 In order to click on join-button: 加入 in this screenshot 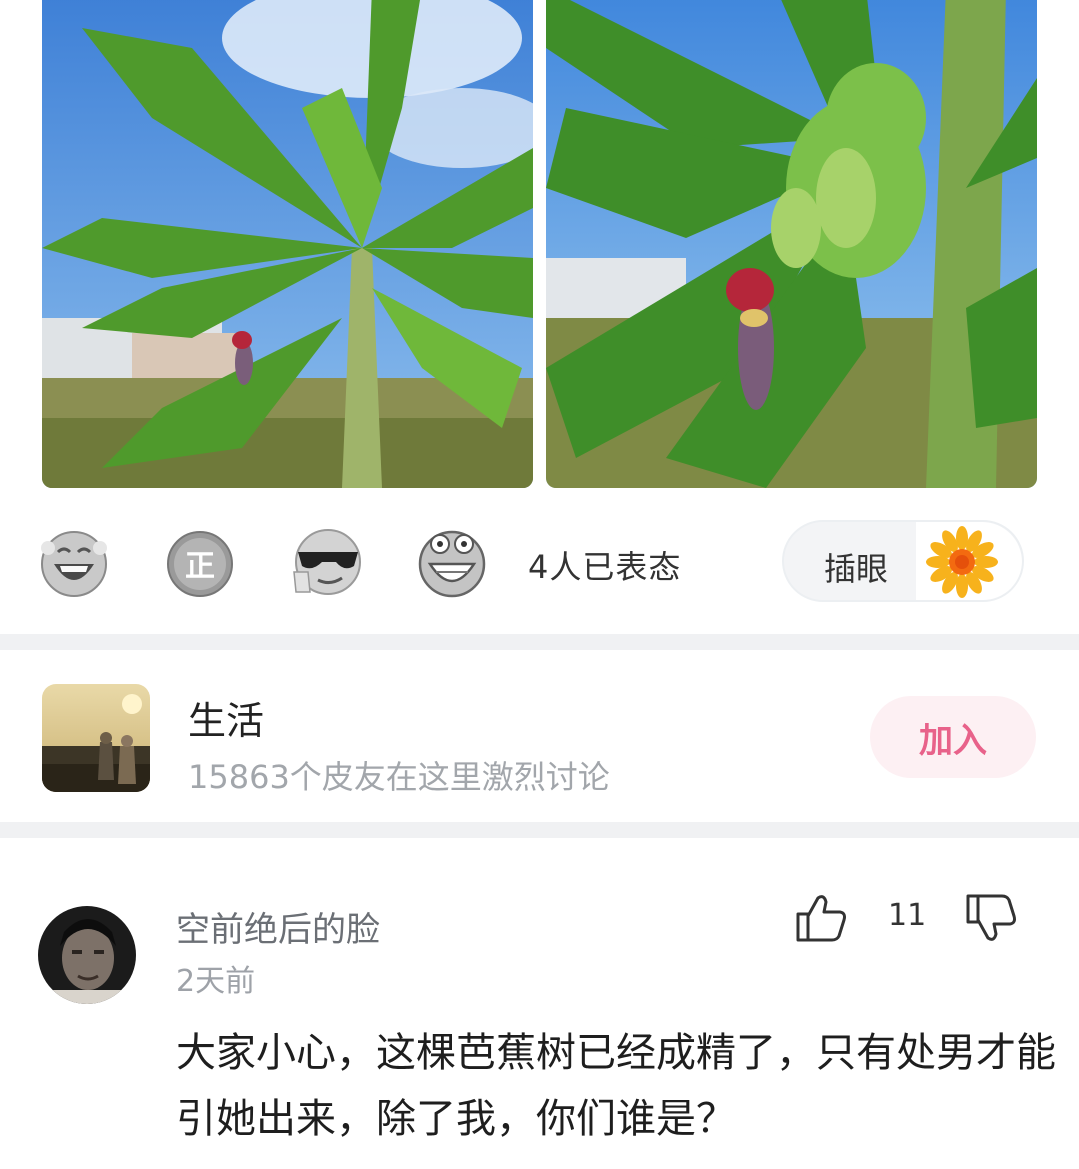, I will do `click(953, 737)`.